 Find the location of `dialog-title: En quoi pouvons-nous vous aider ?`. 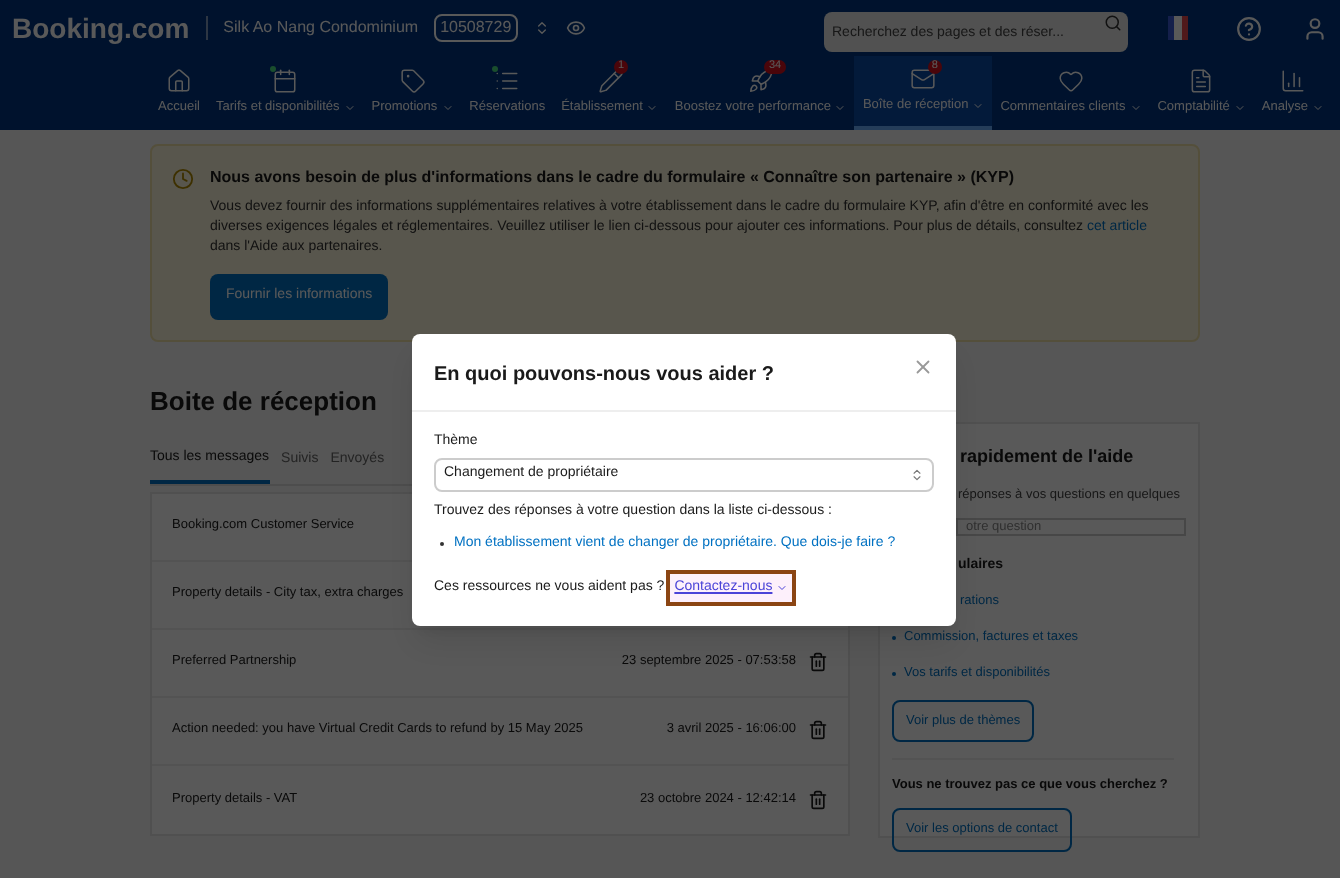

dialog-title: En quoi pouvons-nous vous aider ? is located at coordinates (604, 376).